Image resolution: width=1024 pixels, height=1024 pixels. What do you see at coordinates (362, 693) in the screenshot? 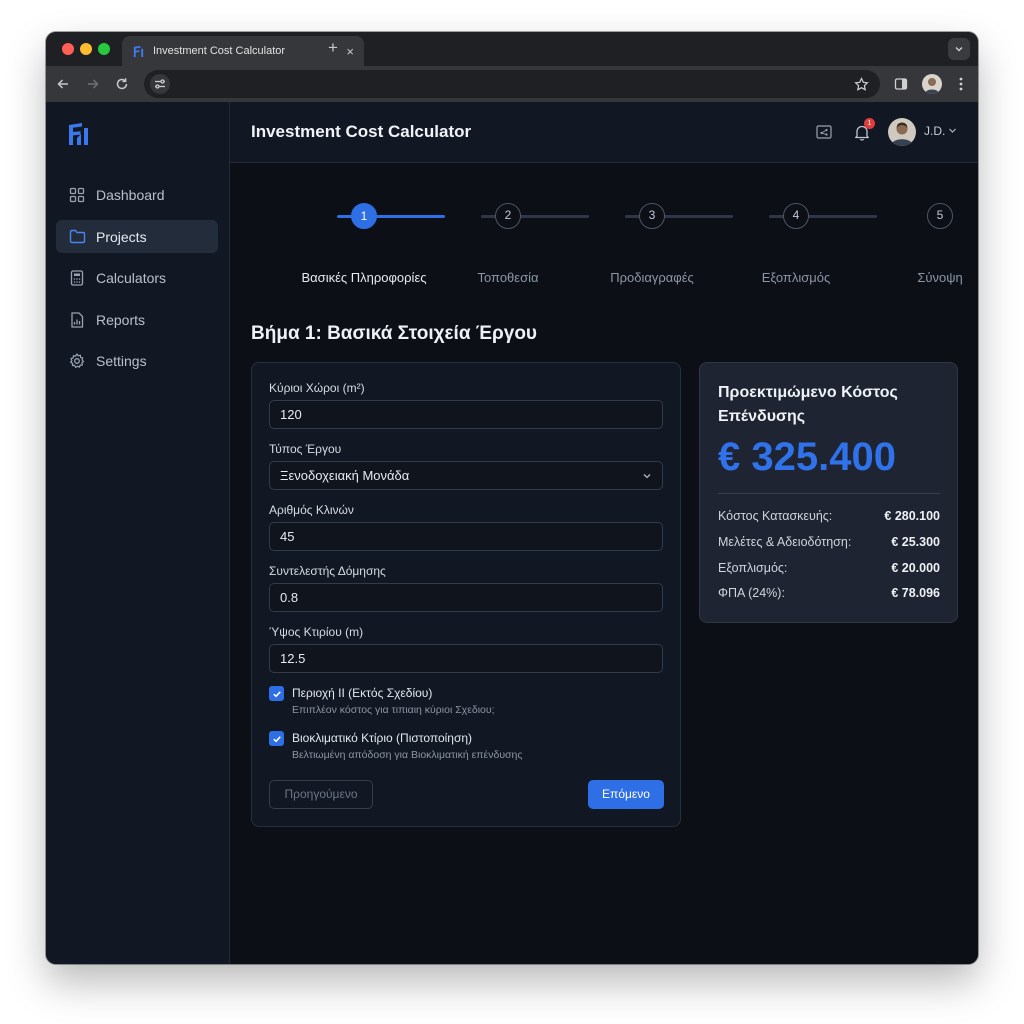
I see `zone-checkbox-label: Περιοχή II (Εκτός Σχεδίου)` at bounding box center [362, 693].